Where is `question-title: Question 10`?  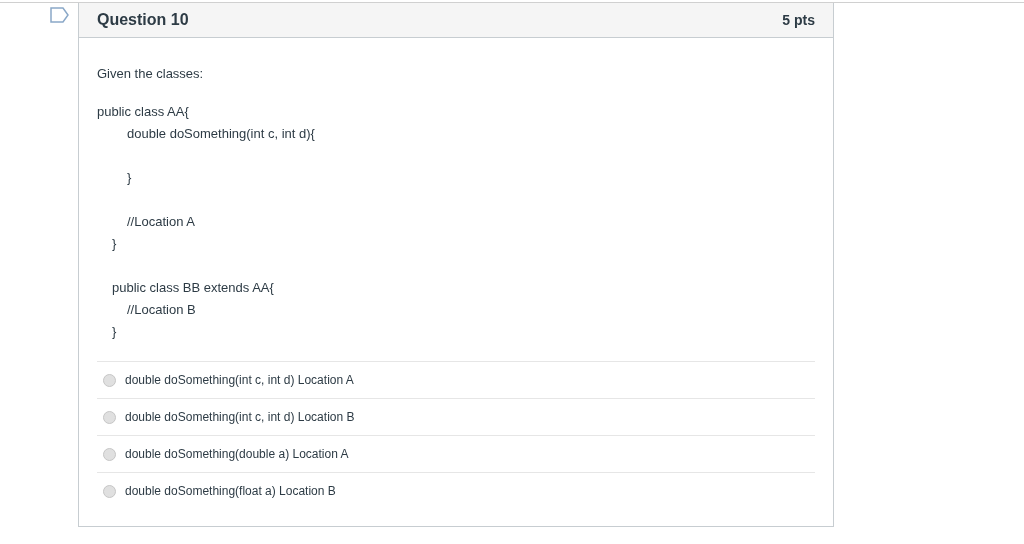 question-title: Question 10 is located at coordinates (143, 20).